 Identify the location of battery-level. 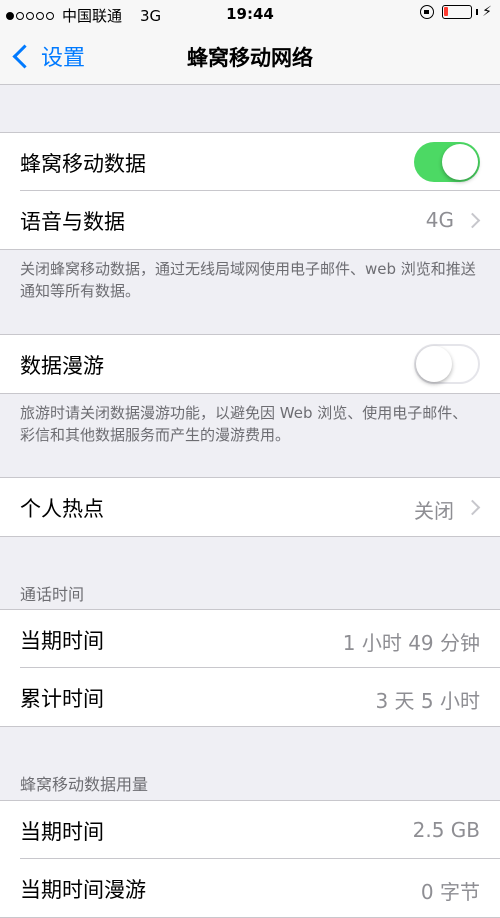
(446, 11).